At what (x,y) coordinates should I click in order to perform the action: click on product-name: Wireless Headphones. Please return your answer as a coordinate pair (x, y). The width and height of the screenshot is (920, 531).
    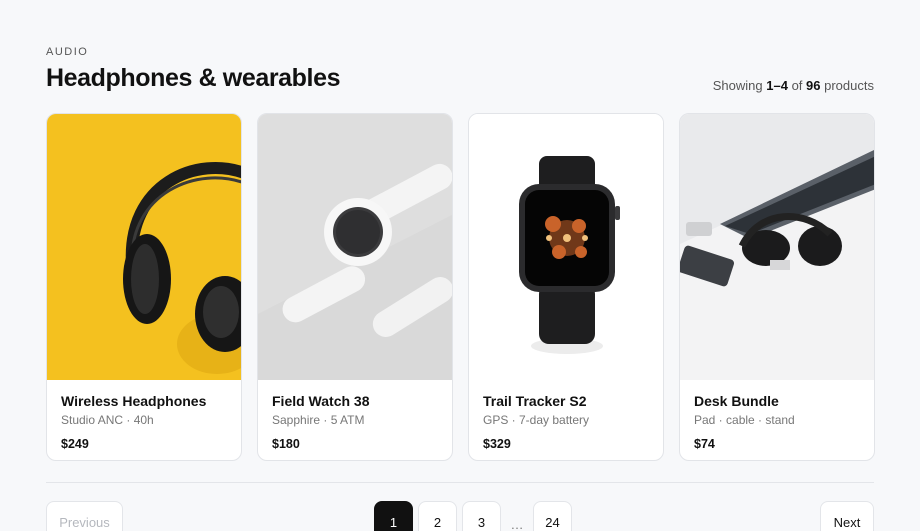
    Looking at the image, I should click on (144, 401).